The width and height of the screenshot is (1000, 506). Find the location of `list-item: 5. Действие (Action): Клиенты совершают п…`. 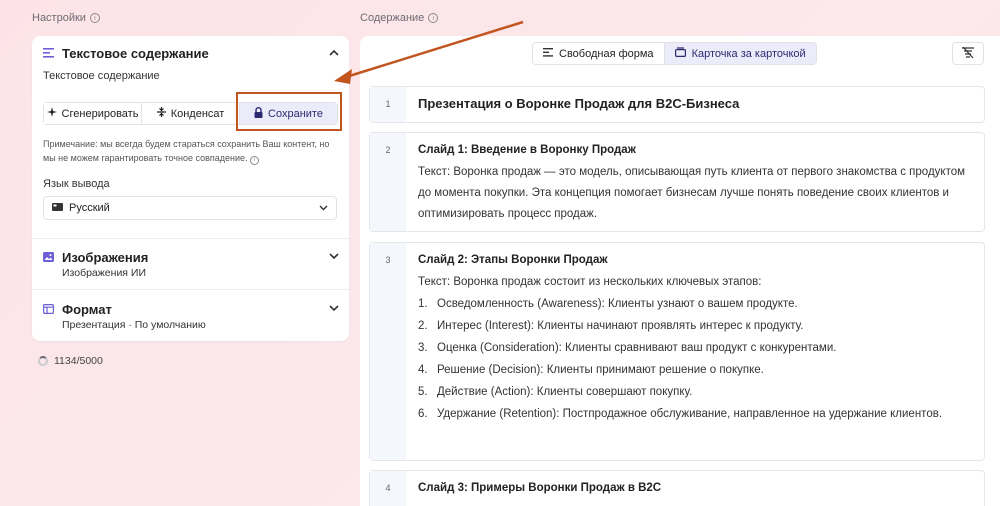

list-item: 5. Действие (Action): Клиенты совершают п… is located at coordinates (555, 392).